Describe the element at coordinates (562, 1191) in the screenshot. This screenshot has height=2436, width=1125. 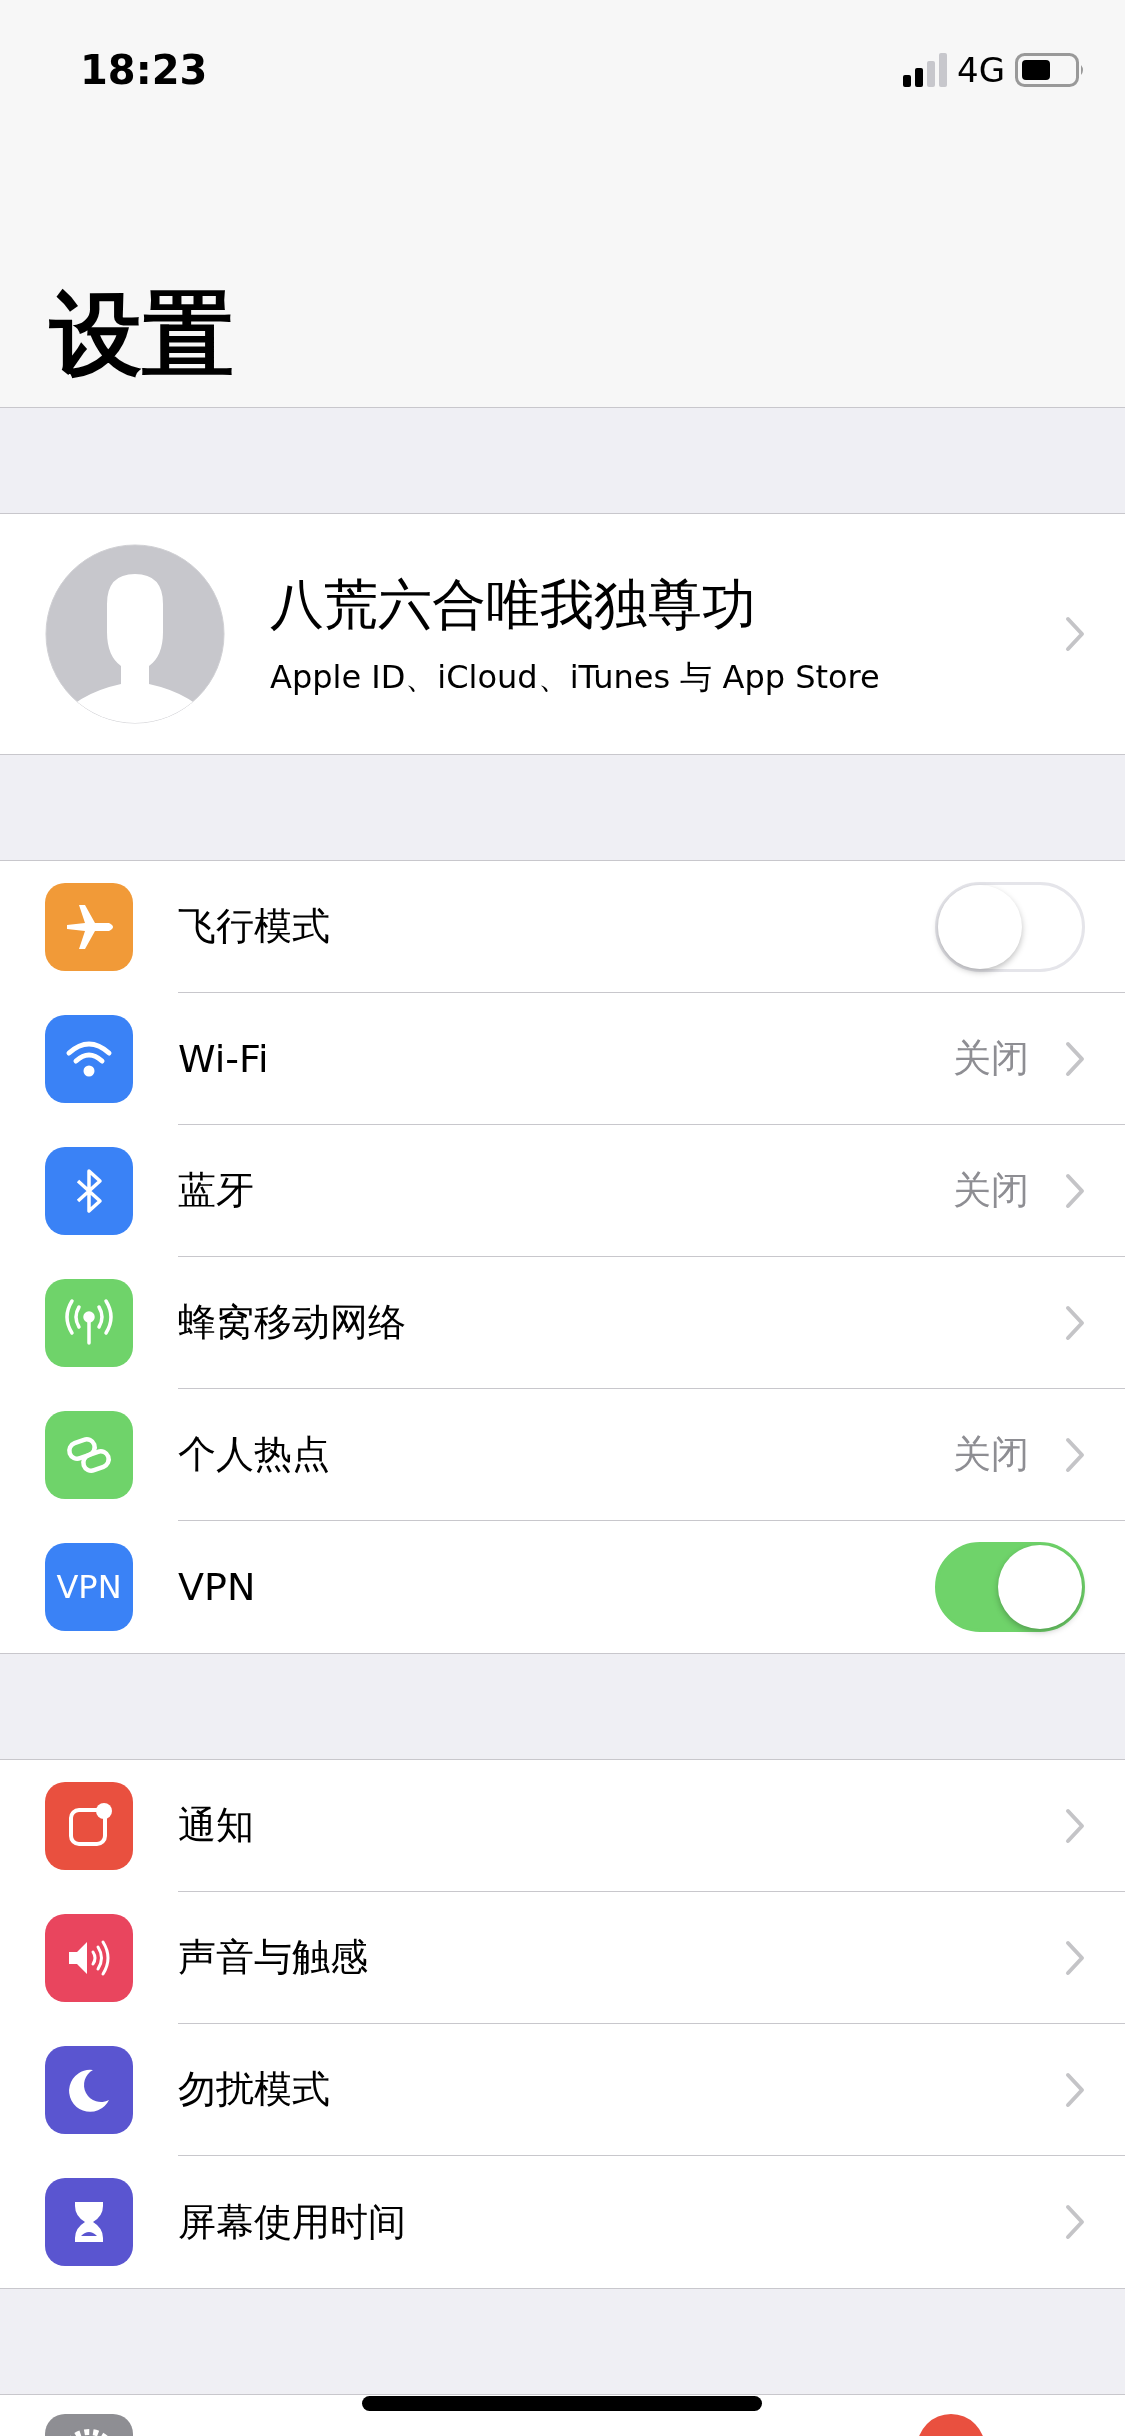
I see `settings-row: 蓝牙 关闭` at that location.